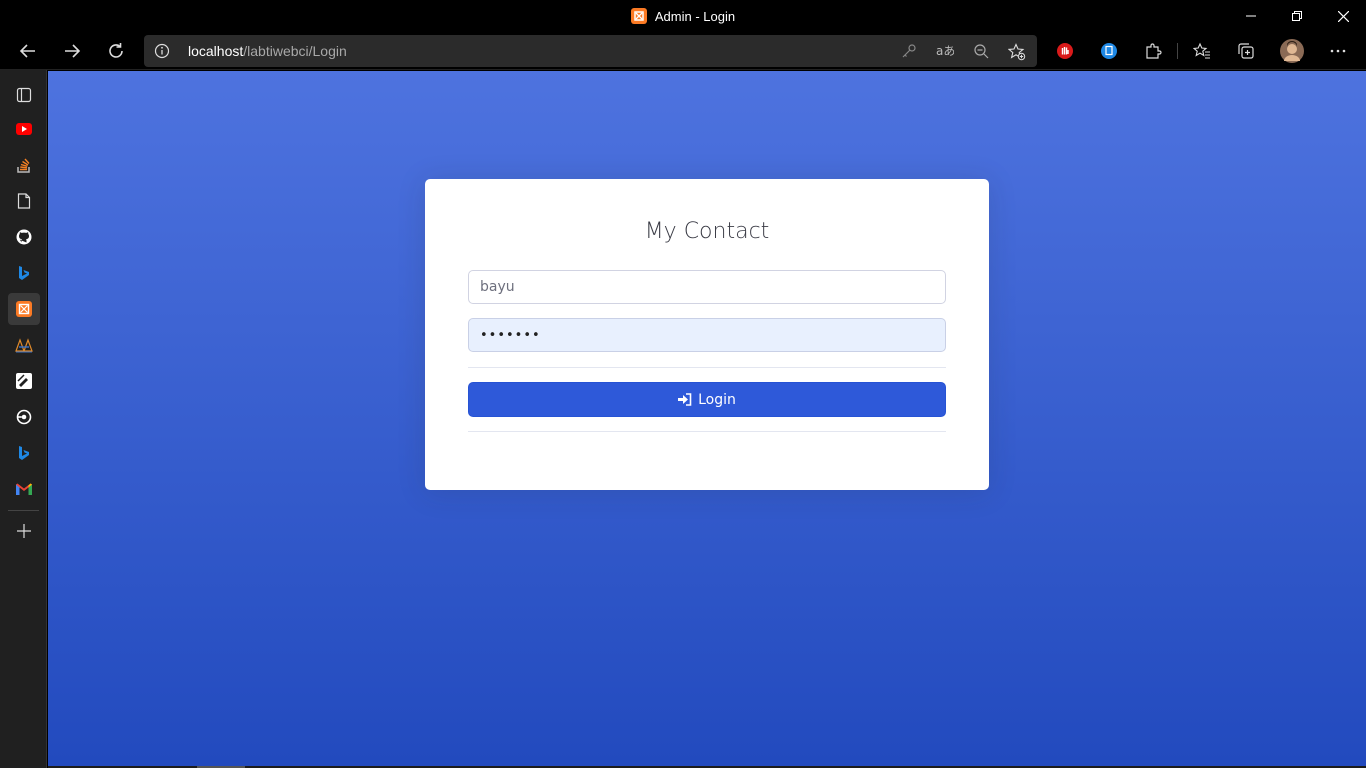 The image size is (1366, 768). I want to click on sidebar-item-app, so click(24, 345).